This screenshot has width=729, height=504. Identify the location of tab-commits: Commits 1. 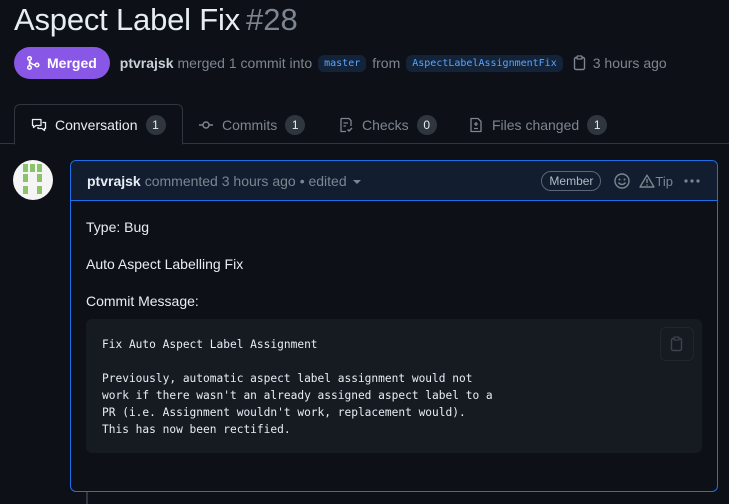
(252, 124).